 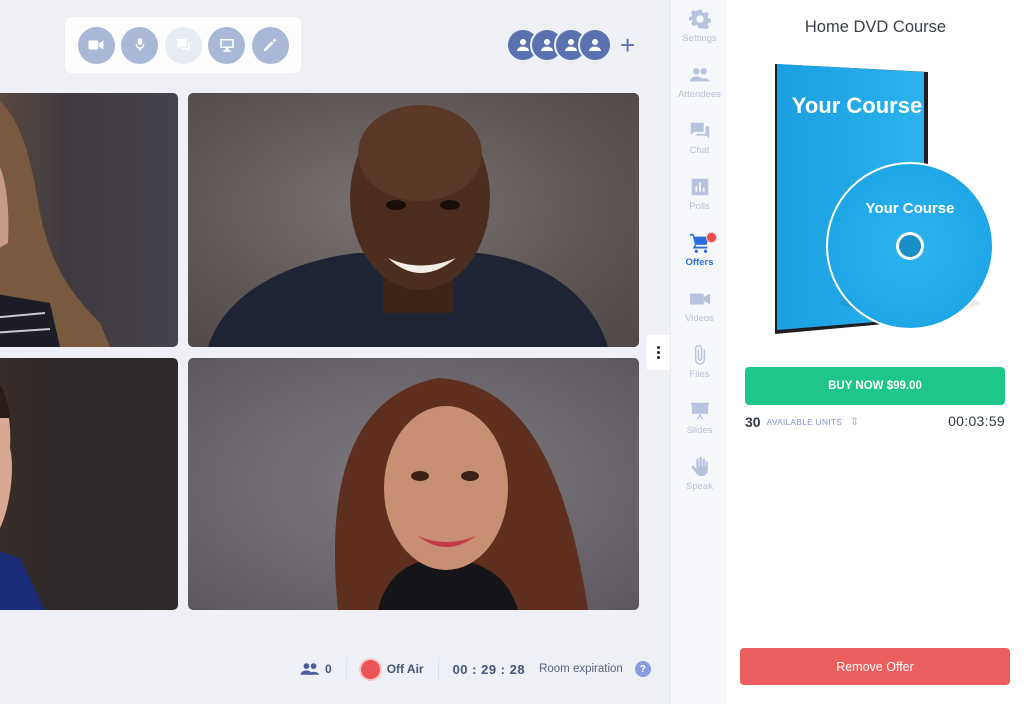 I want to click on rail-item-label: Attendees, so click(x=699, y=94).